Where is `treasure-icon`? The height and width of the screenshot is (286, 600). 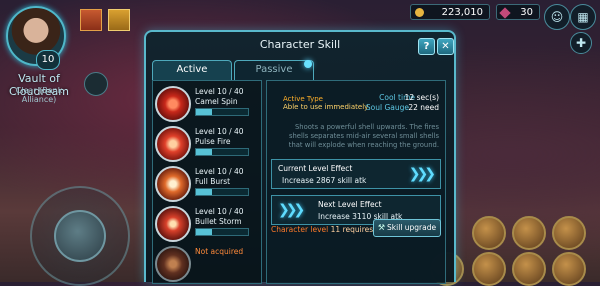 treasure-icon is located at coordinates (119, 20).